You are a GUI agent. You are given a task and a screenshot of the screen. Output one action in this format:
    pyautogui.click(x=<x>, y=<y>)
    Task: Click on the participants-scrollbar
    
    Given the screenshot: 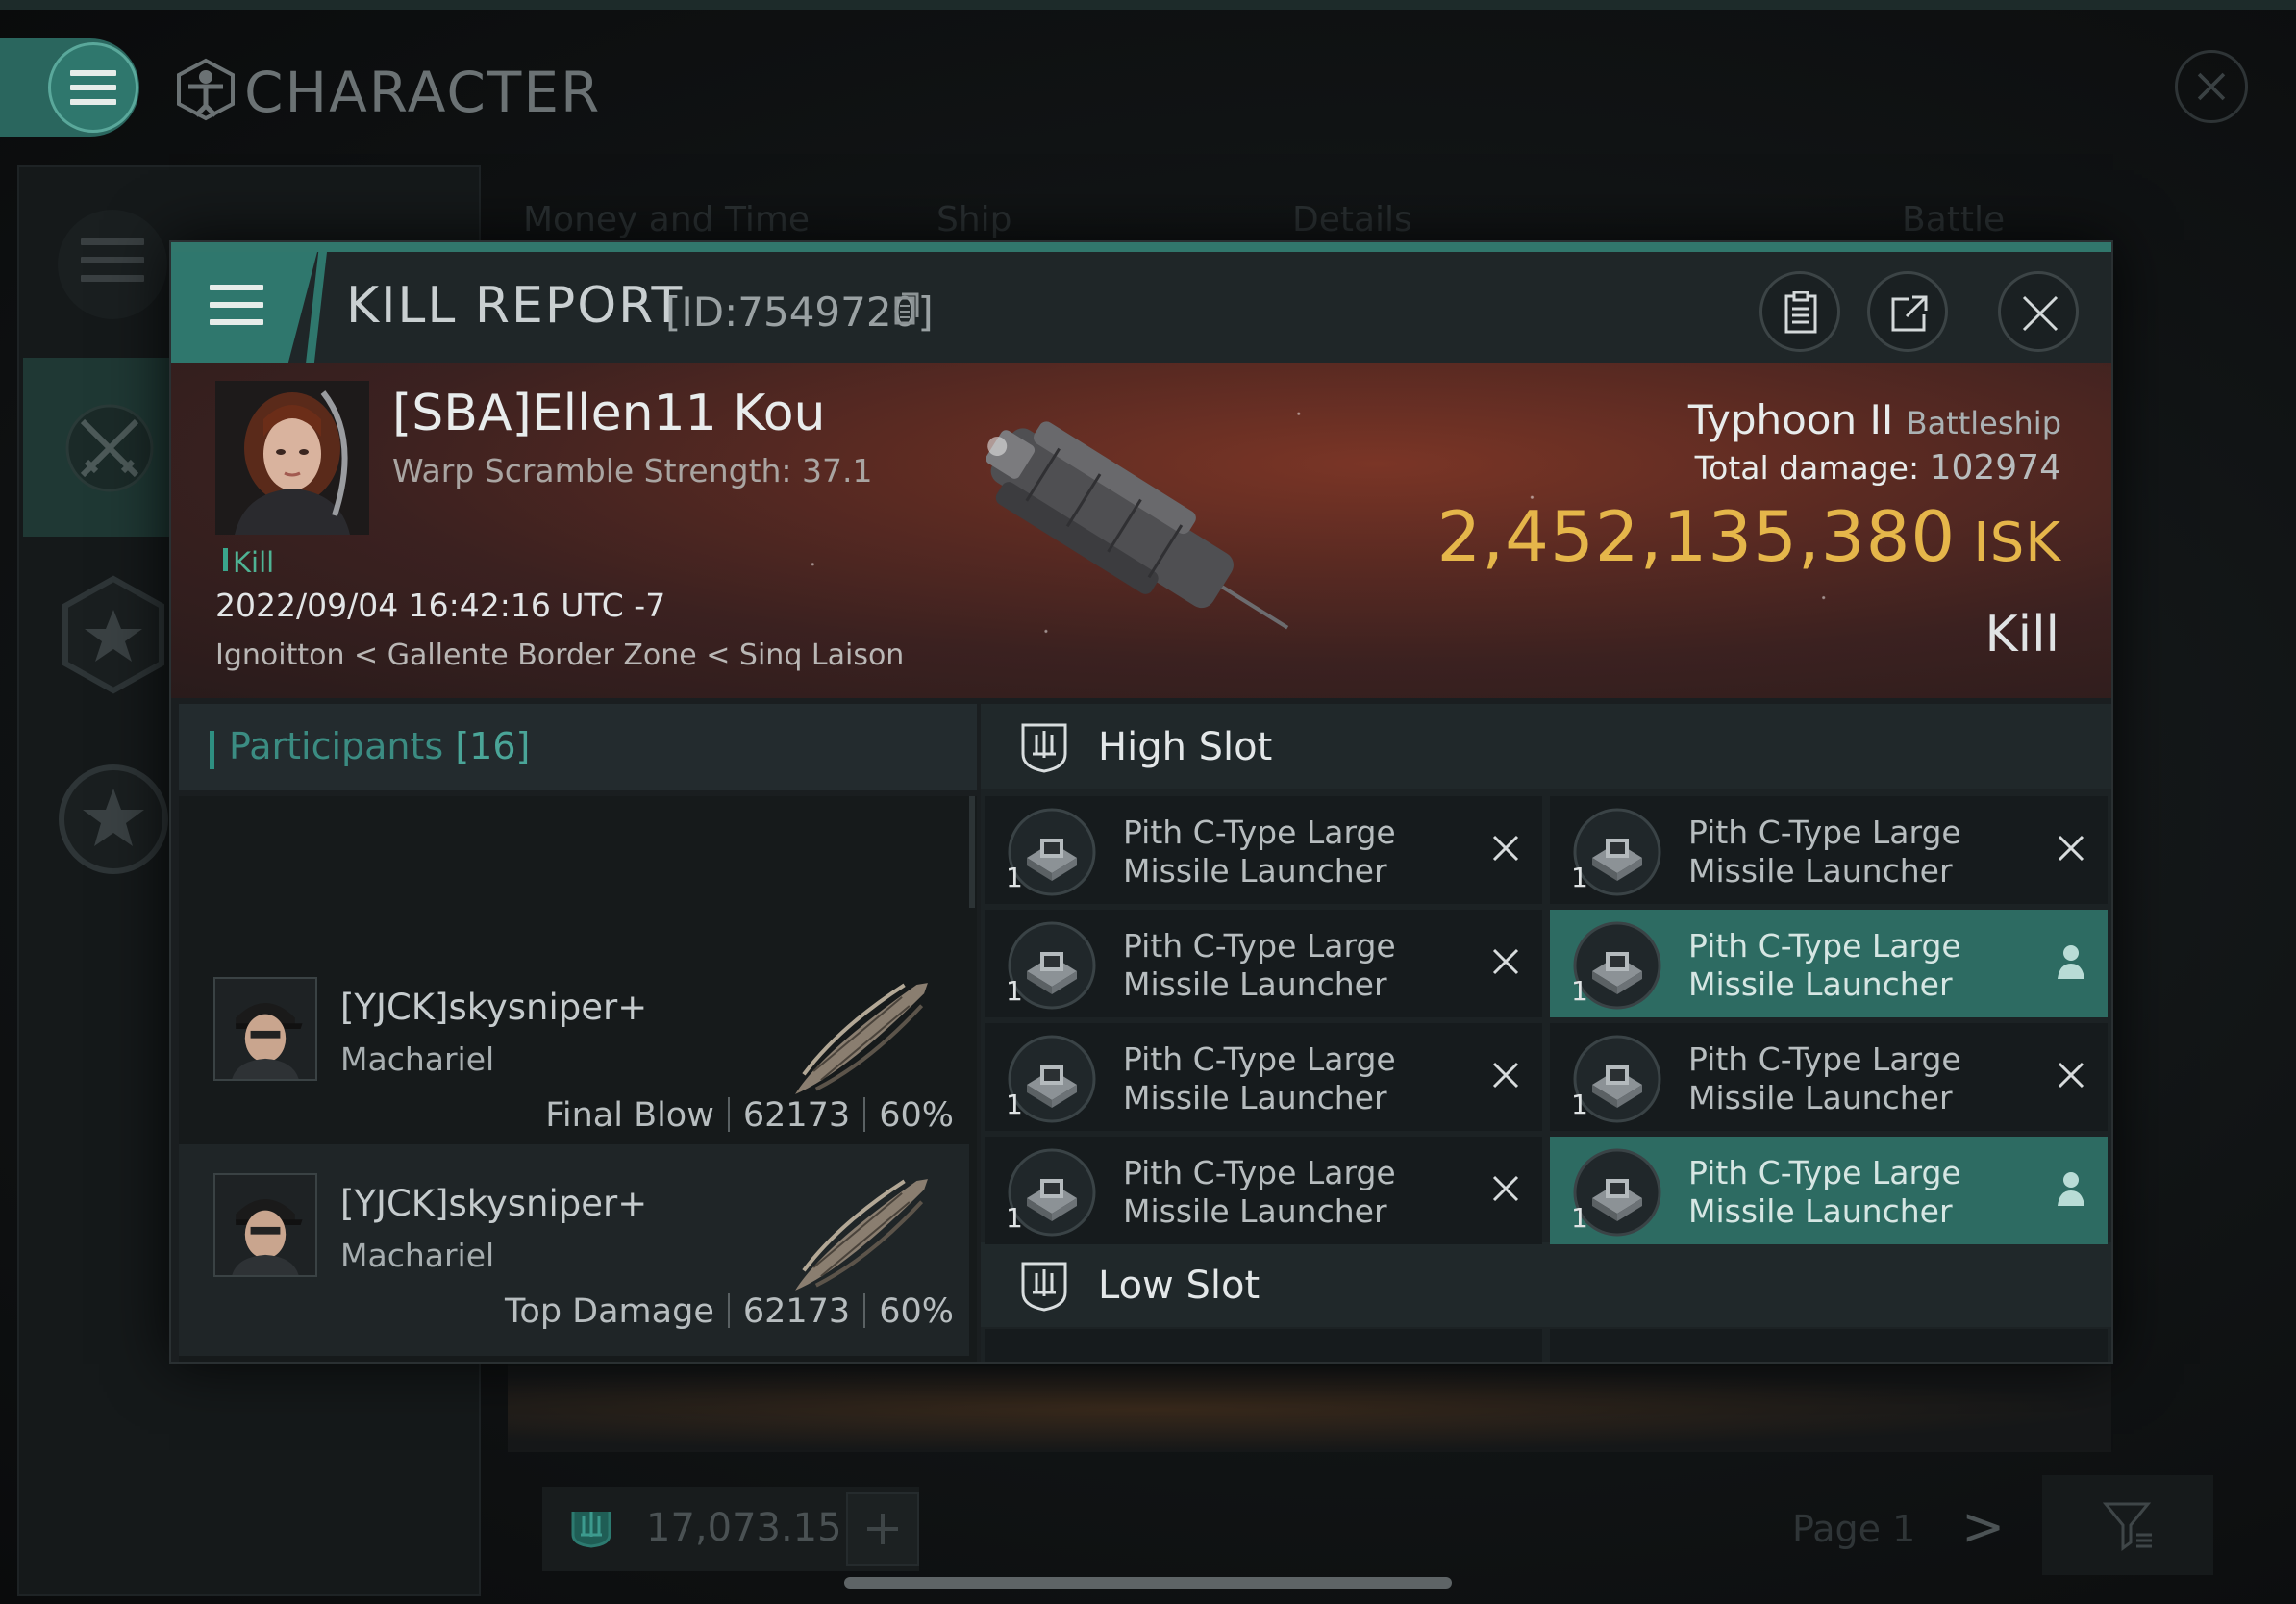 What is the action you would take?
    pyautogui.click(x=972, y=852)
    